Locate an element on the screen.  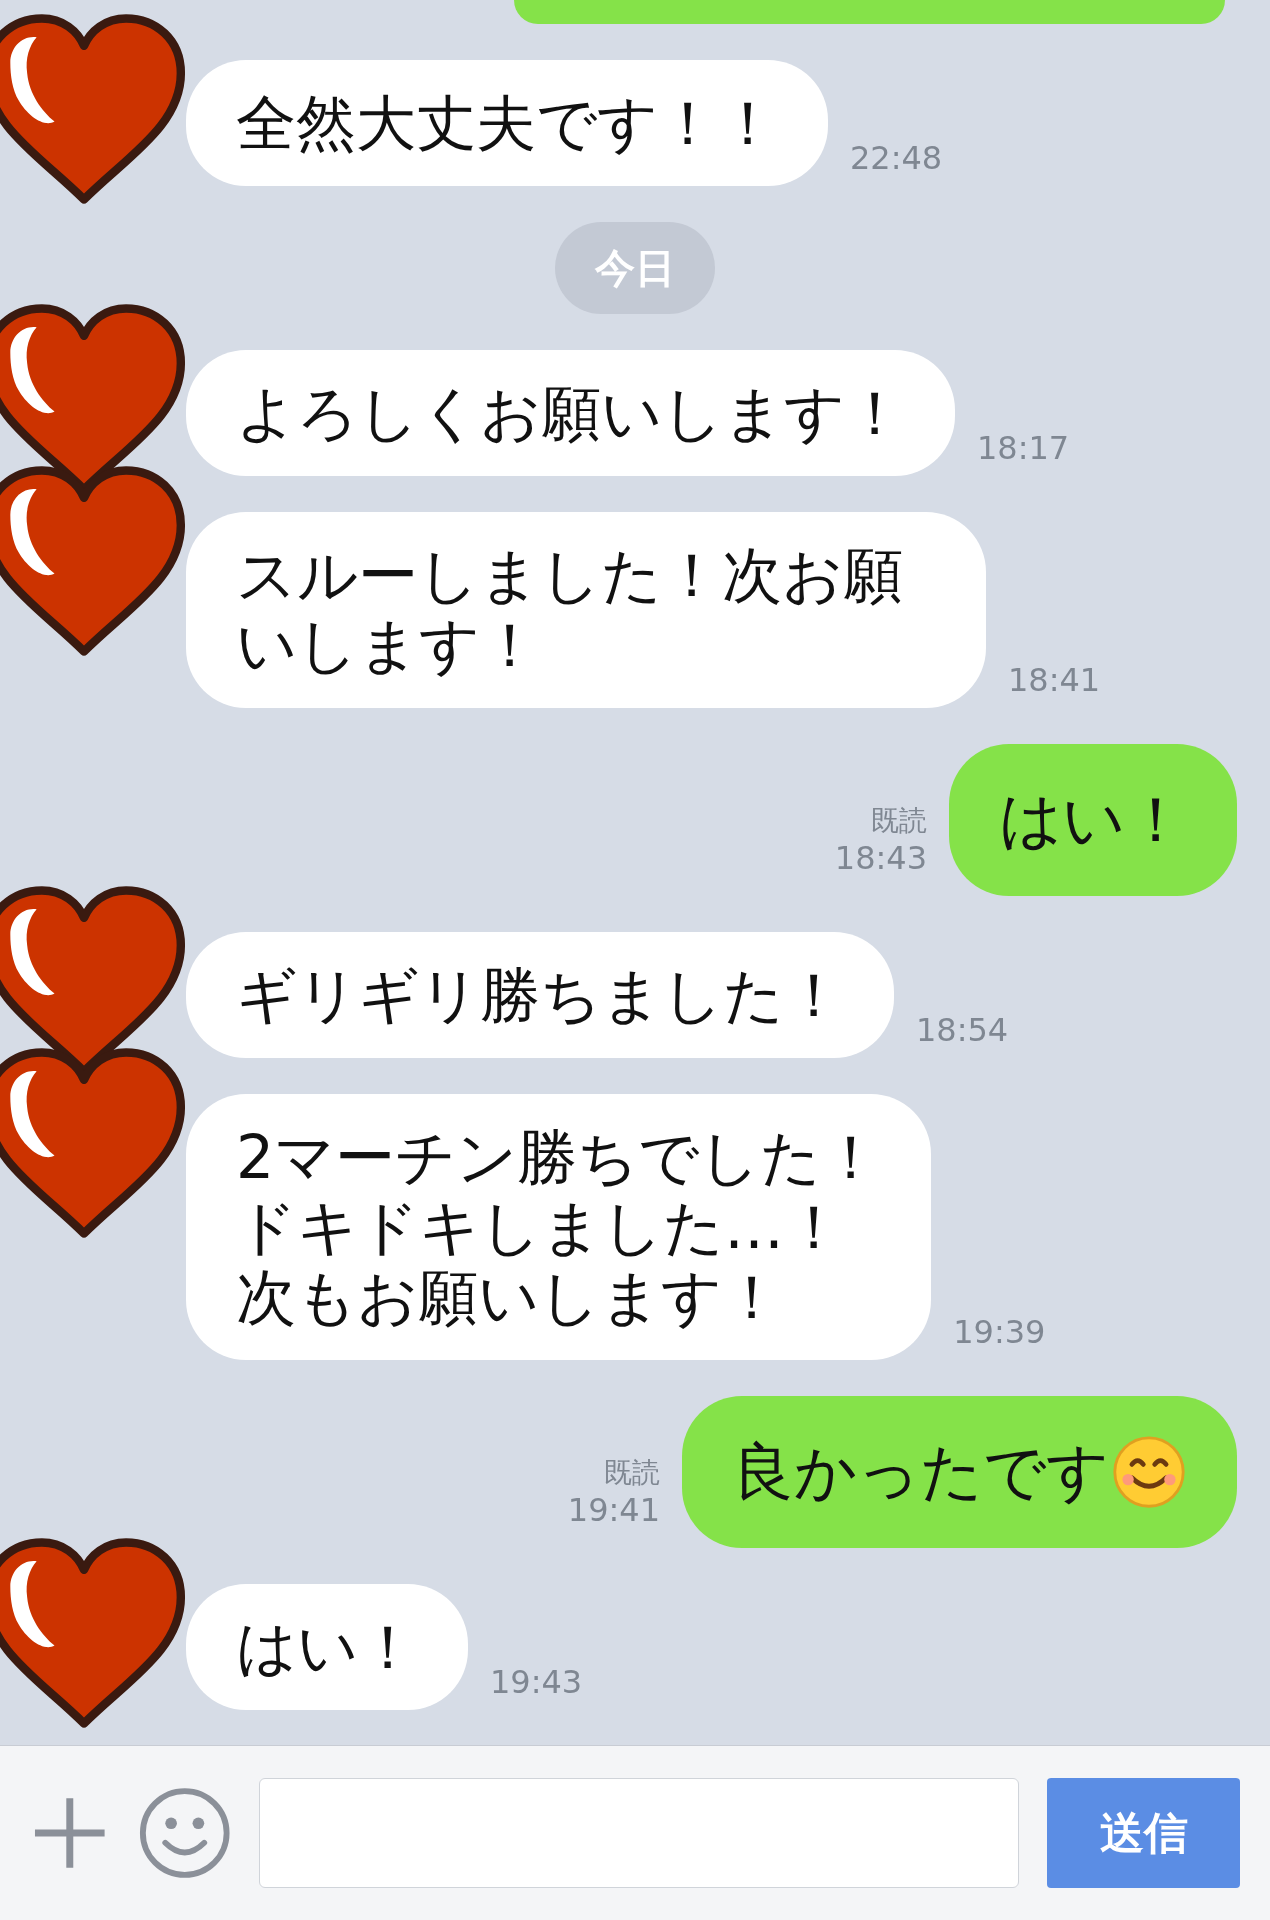
message-bubble: 良かったです is located at coordinates (959, 1472).